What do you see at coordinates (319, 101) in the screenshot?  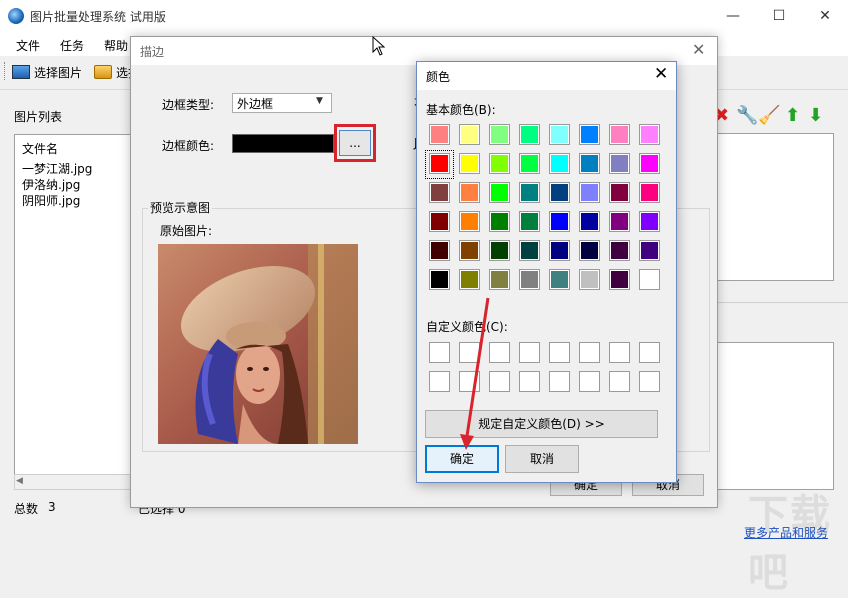 I see `chevron-down-icon: ▼` at bounding box center [319, 101].